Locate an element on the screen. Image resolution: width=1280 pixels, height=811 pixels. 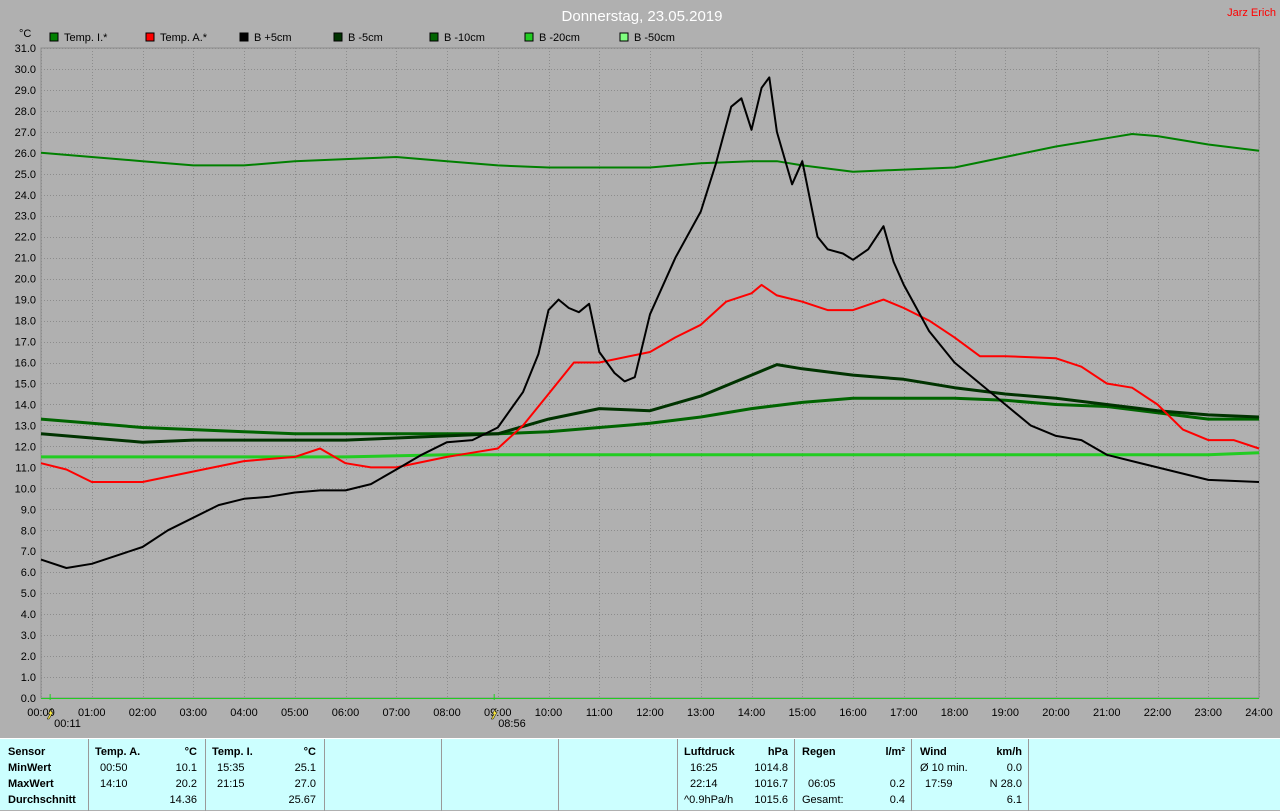
stats-pressure-header: Luftdruck is located at coordinates (709, 752).